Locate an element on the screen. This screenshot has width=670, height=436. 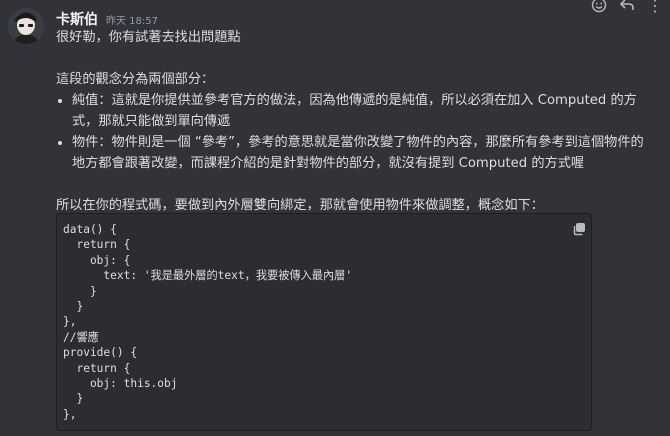
more-options-glyph: ⋮ is located at coordinates (655, 7).